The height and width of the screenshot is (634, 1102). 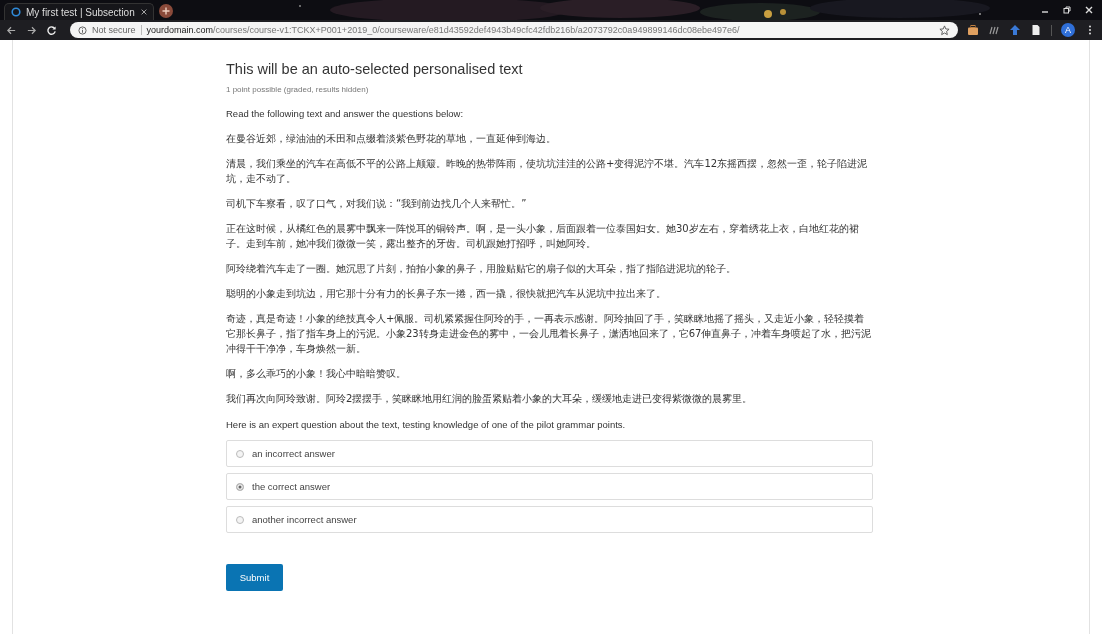 What do you see at coordinates (490, 399) in the screenshot?
I see `story-paragraph: 我们再次向阿玲致谢。阿玲2摆摆手，笑眯眯地用红润的脸蛋紧贴着小象的大耳朵，缓缓地走进已变得紫微微的晨雾里。` at bounding box center [490, 399].